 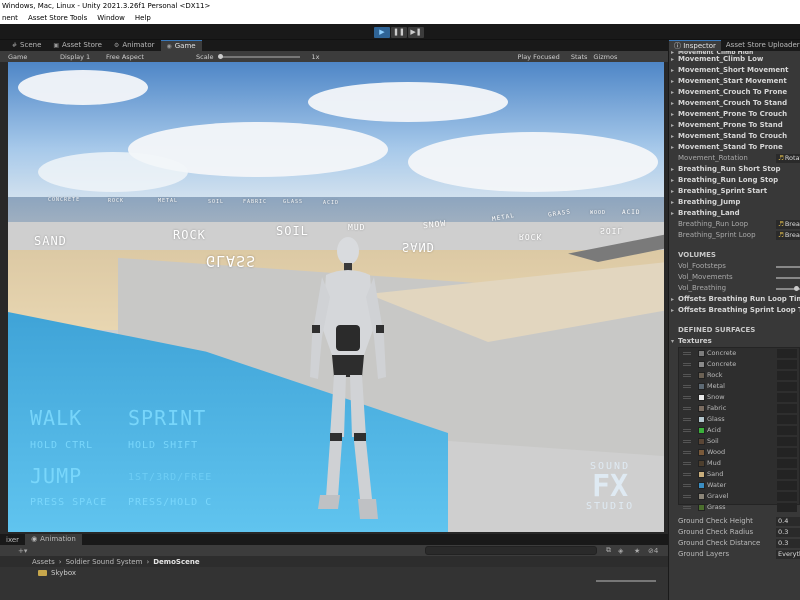 I want to click on gizmos-button: Gizmos, so click(x=605, y=57).